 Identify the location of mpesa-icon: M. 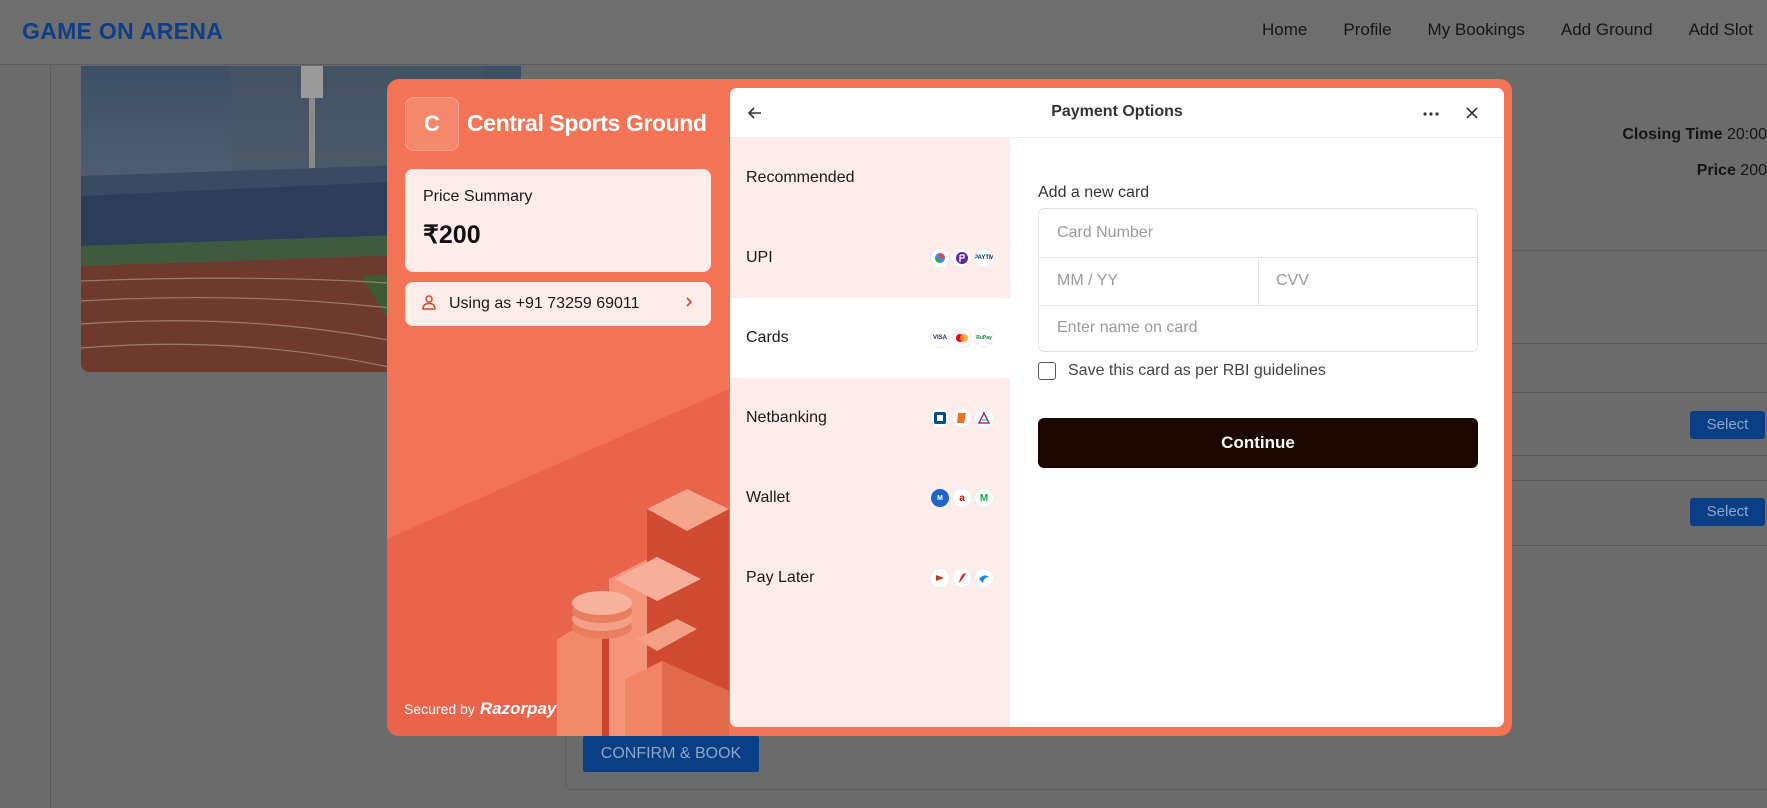
(984, 498).